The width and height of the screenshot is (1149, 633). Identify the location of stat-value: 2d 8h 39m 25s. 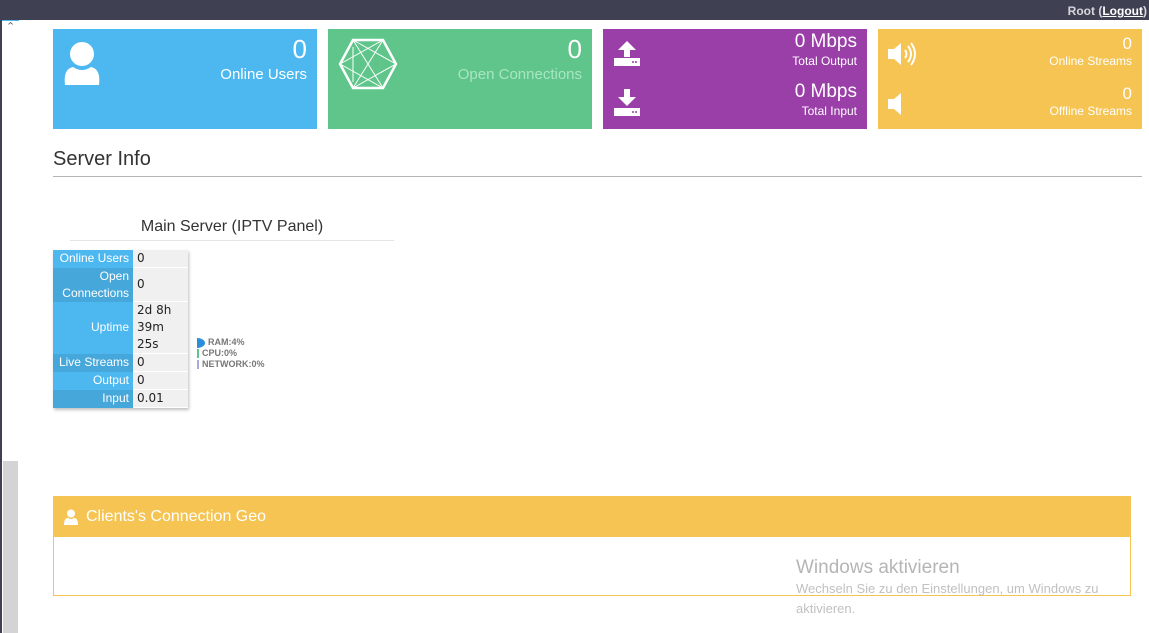
(160, 327).